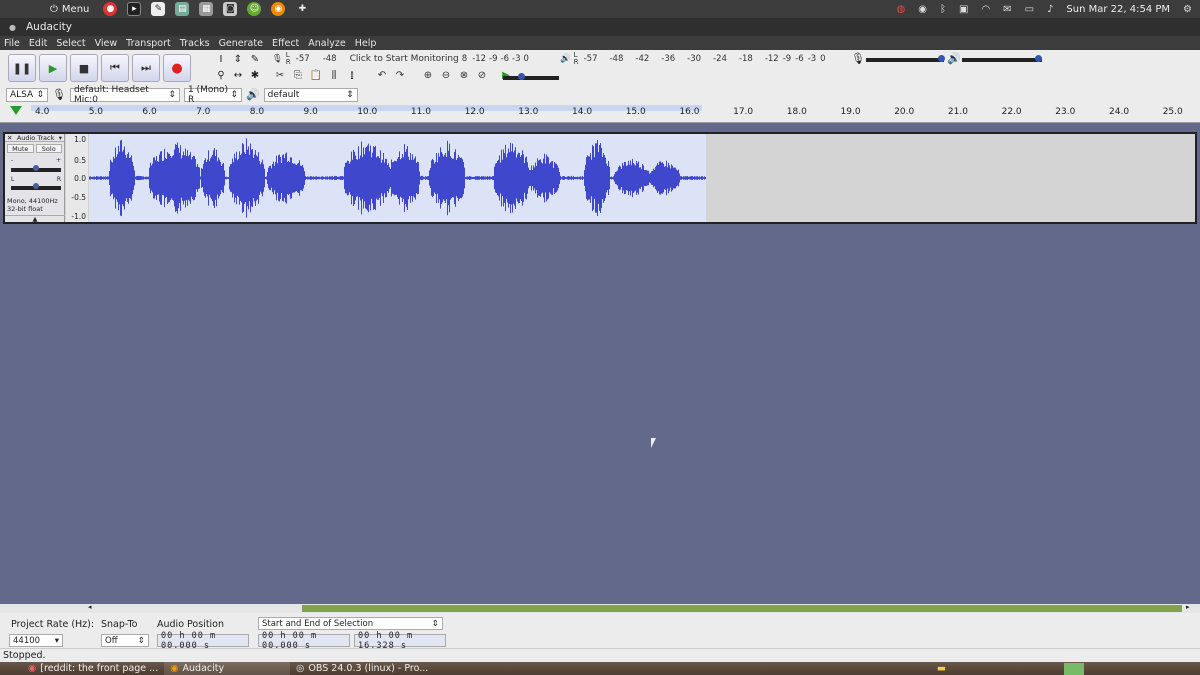 This screenshot has width=1200, height=675. What do you see at coordinates (206, 9) in the screenshot?
I see `calculator-icon: ▦` at bounding box center [206, 9].